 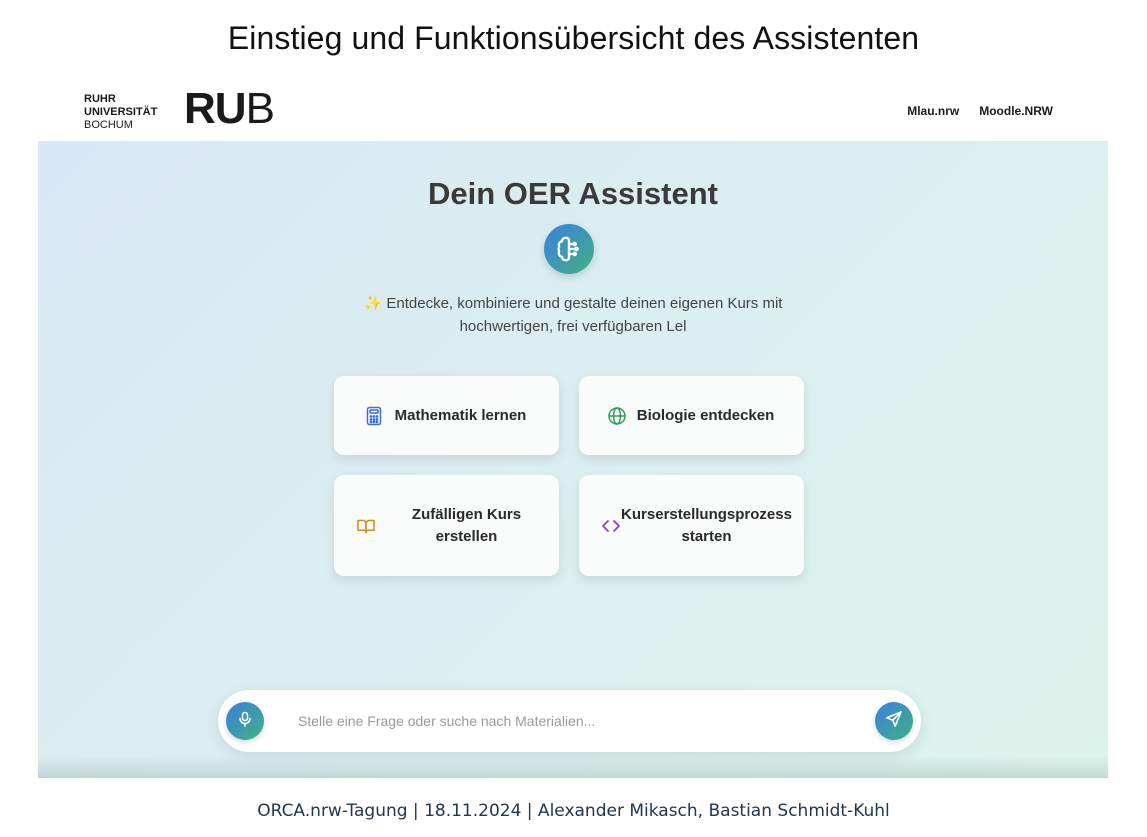 I want to click on card-label: Zufälligen Kurs erstellen, so click(x=466, y=525).